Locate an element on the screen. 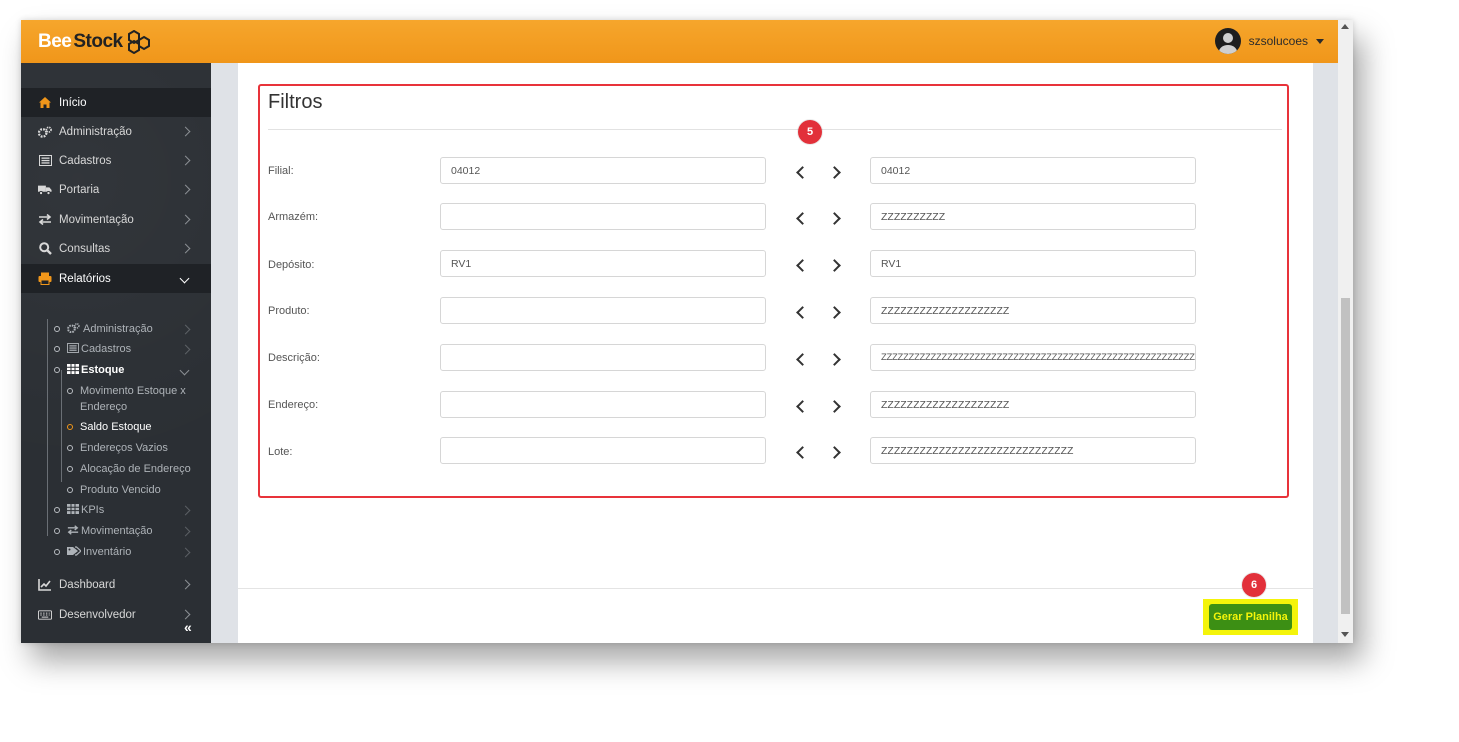 This screenshot has width=1459, height=742. sidebar-subitem-estoque: Estoque is located at coordinates (116, 370).